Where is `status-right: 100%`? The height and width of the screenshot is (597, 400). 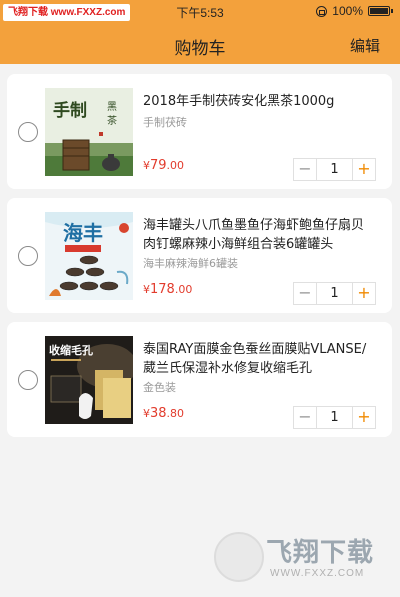
status-right: 100% is located at coordinates (354, 11).